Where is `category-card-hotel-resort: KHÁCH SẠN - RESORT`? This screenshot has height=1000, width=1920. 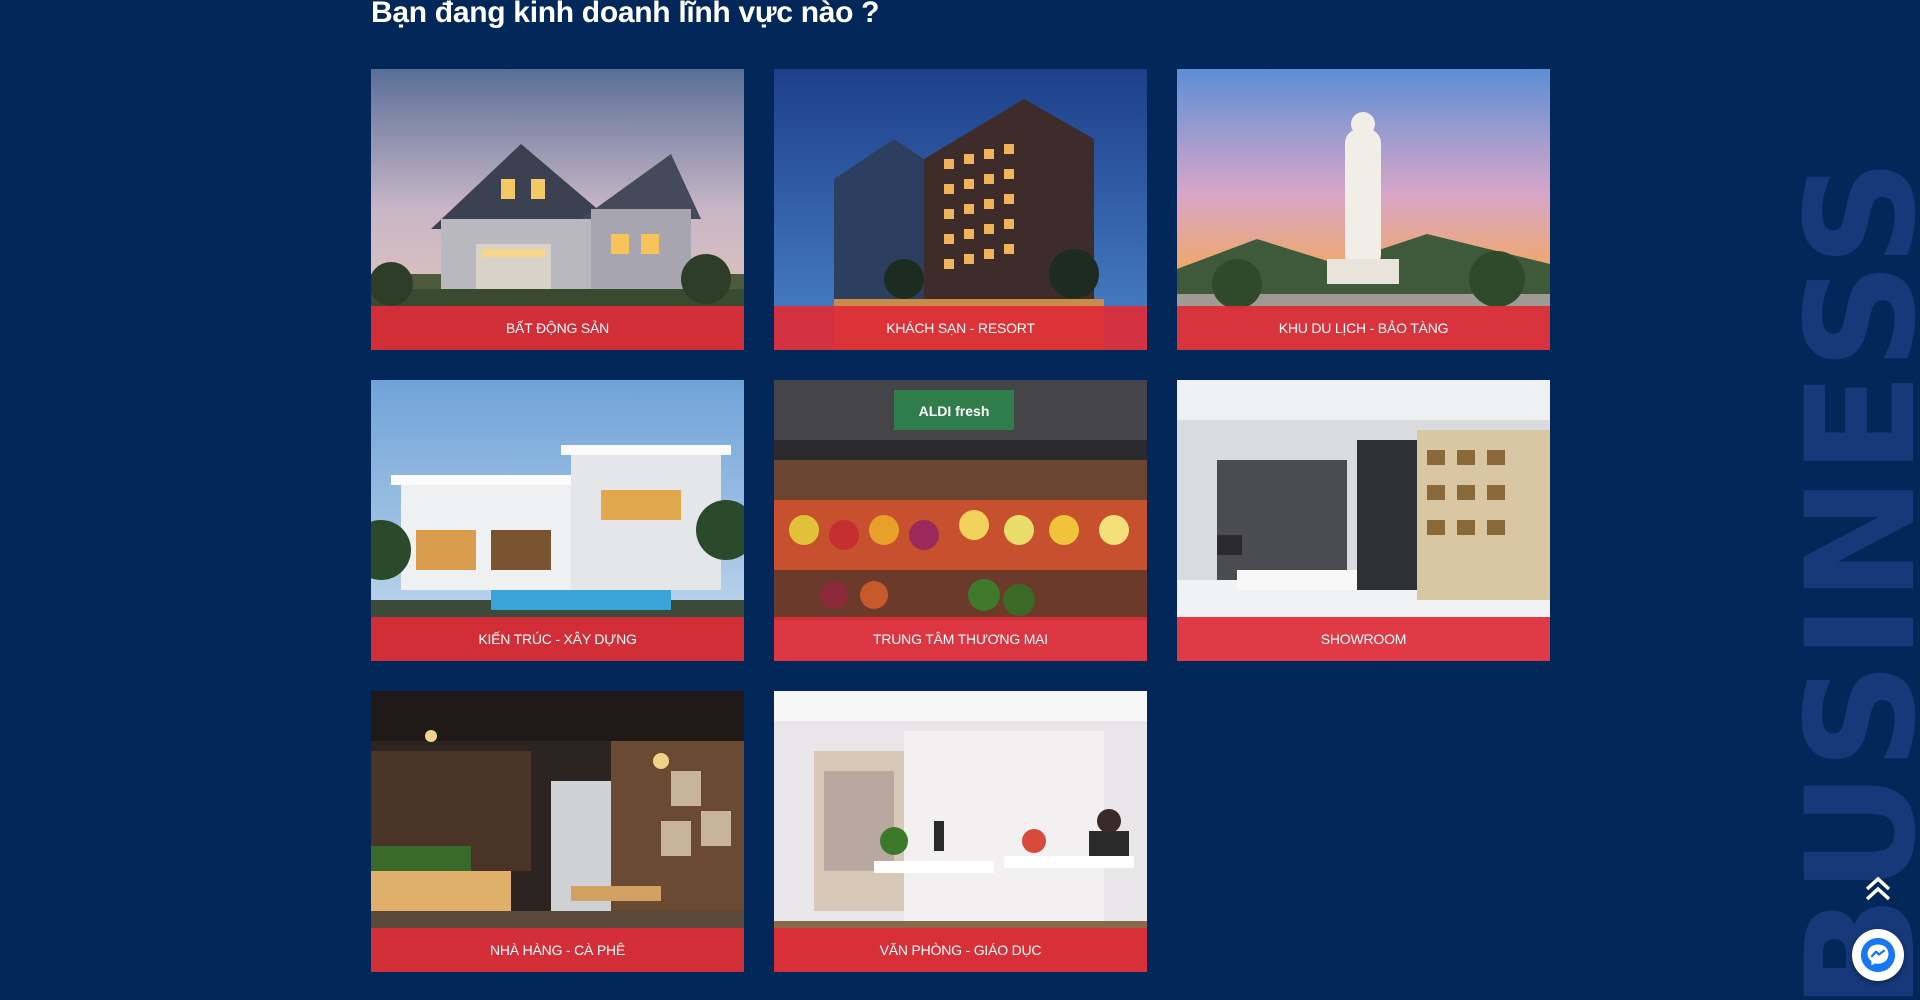 category-card-hotel-resort: KHÁCH SẠN - RESORT is located at coordinates (960, 209).